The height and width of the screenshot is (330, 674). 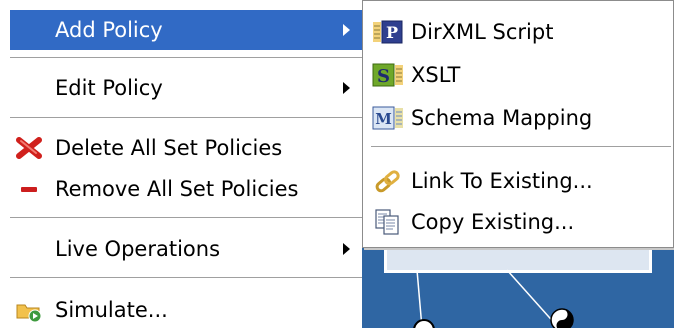 What do you see at coordinates (177, 189) in the screenshot?
I see `menu-item-label: Remove All Set Policies` at bounding box center [177, 189].